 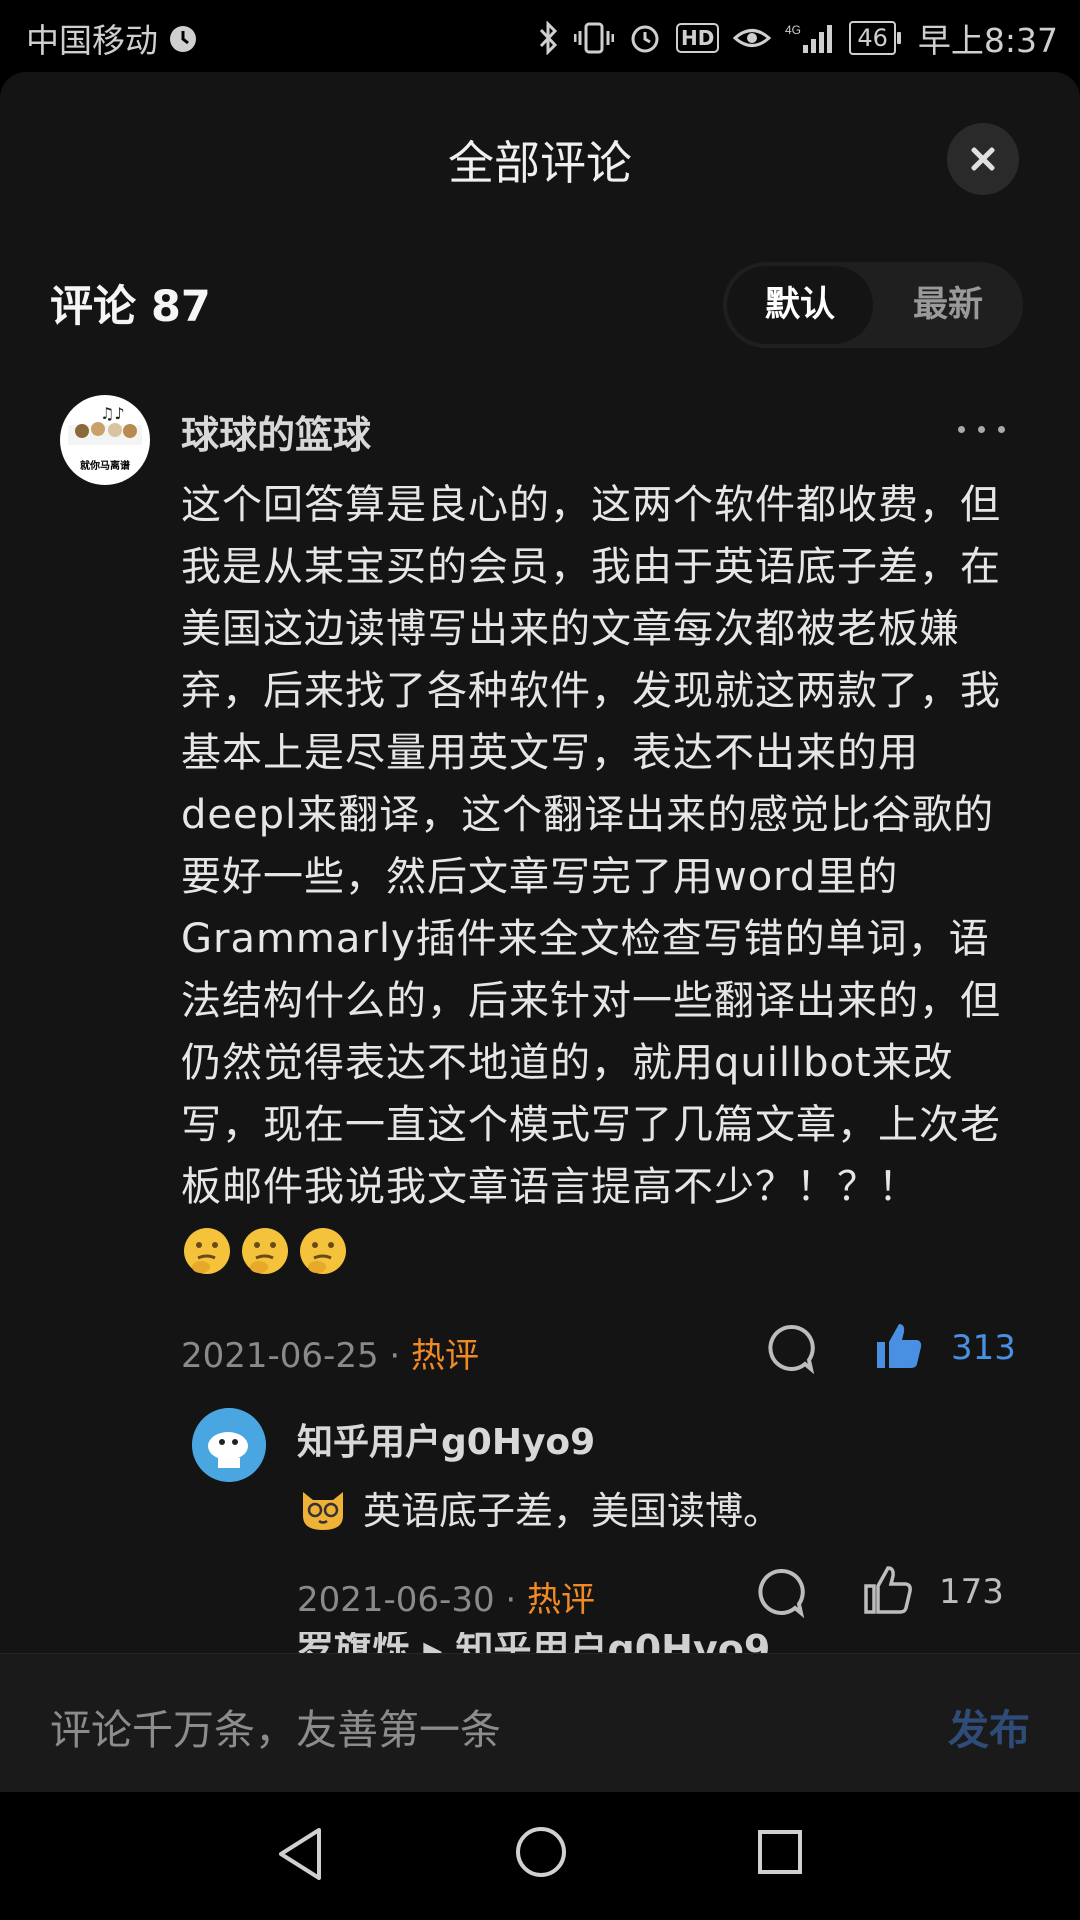 What do you see at coordinates (105, 440) in the screenshot?
I see `avatar: ♫♪ 就你马离谱` at bounding box center [105, 440].